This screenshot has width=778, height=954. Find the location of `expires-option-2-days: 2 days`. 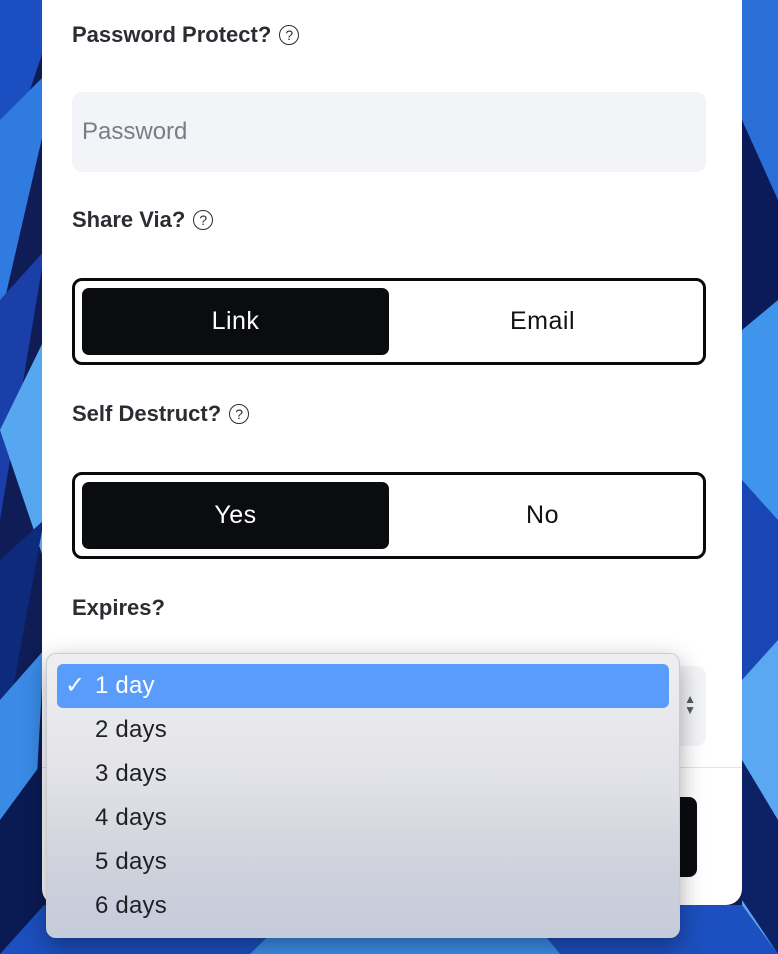

expires-option-2-days: 2 days is located at coordinates (363, 730).